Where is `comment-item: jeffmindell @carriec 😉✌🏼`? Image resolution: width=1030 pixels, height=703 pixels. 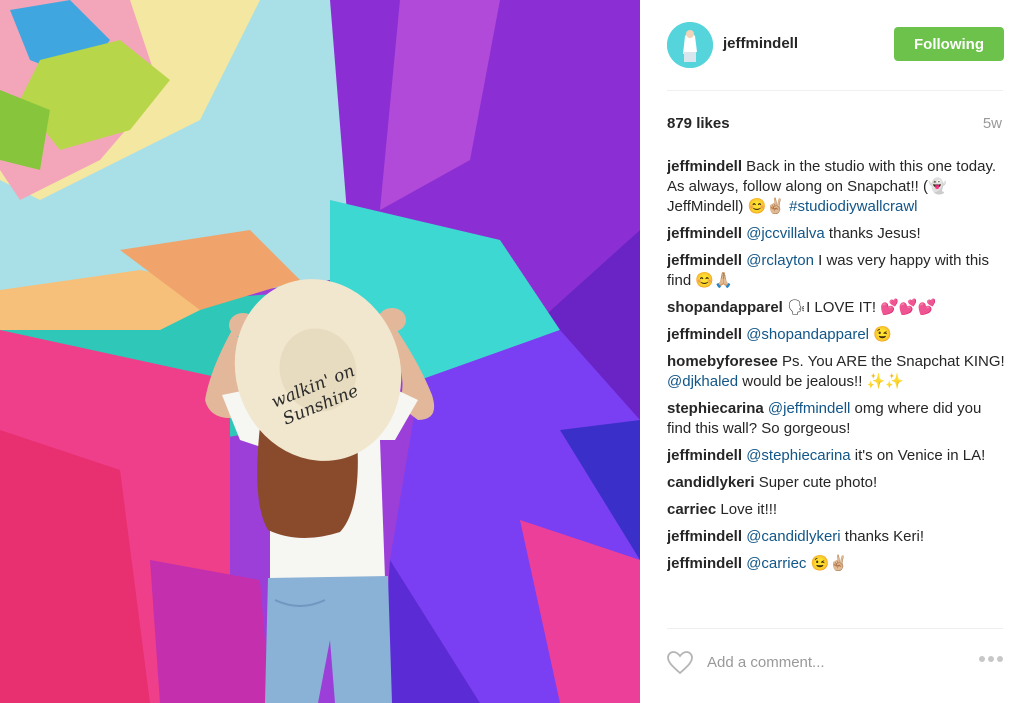 comment-item: jeffmindell @carriec 😉✌🏼 is located at coordinates (837, 564).